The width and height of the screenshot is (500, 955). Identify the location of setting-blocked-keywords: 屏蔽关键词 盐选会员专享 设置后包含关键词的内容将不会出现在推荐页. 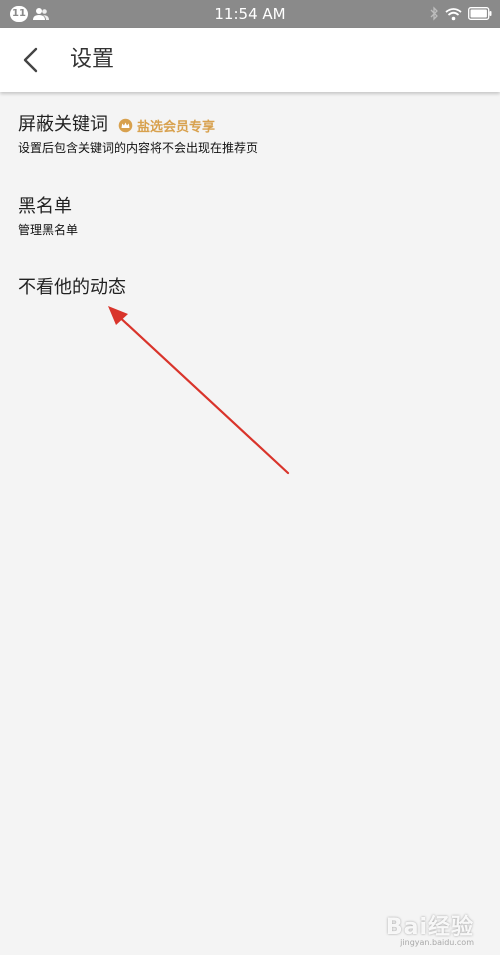
(250, 134).